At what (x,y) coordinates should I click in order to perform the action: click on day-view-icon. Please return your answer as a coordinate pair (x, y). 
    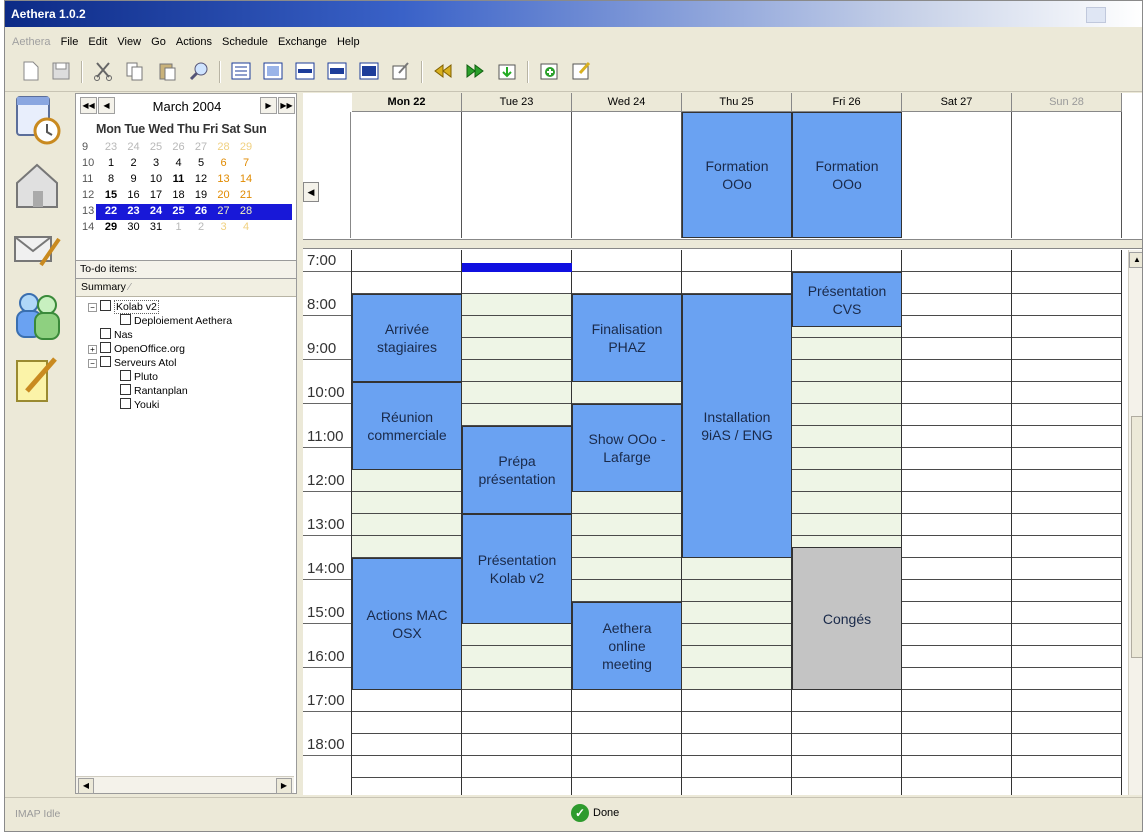
    Looking at the image, I should click on (273, 71).